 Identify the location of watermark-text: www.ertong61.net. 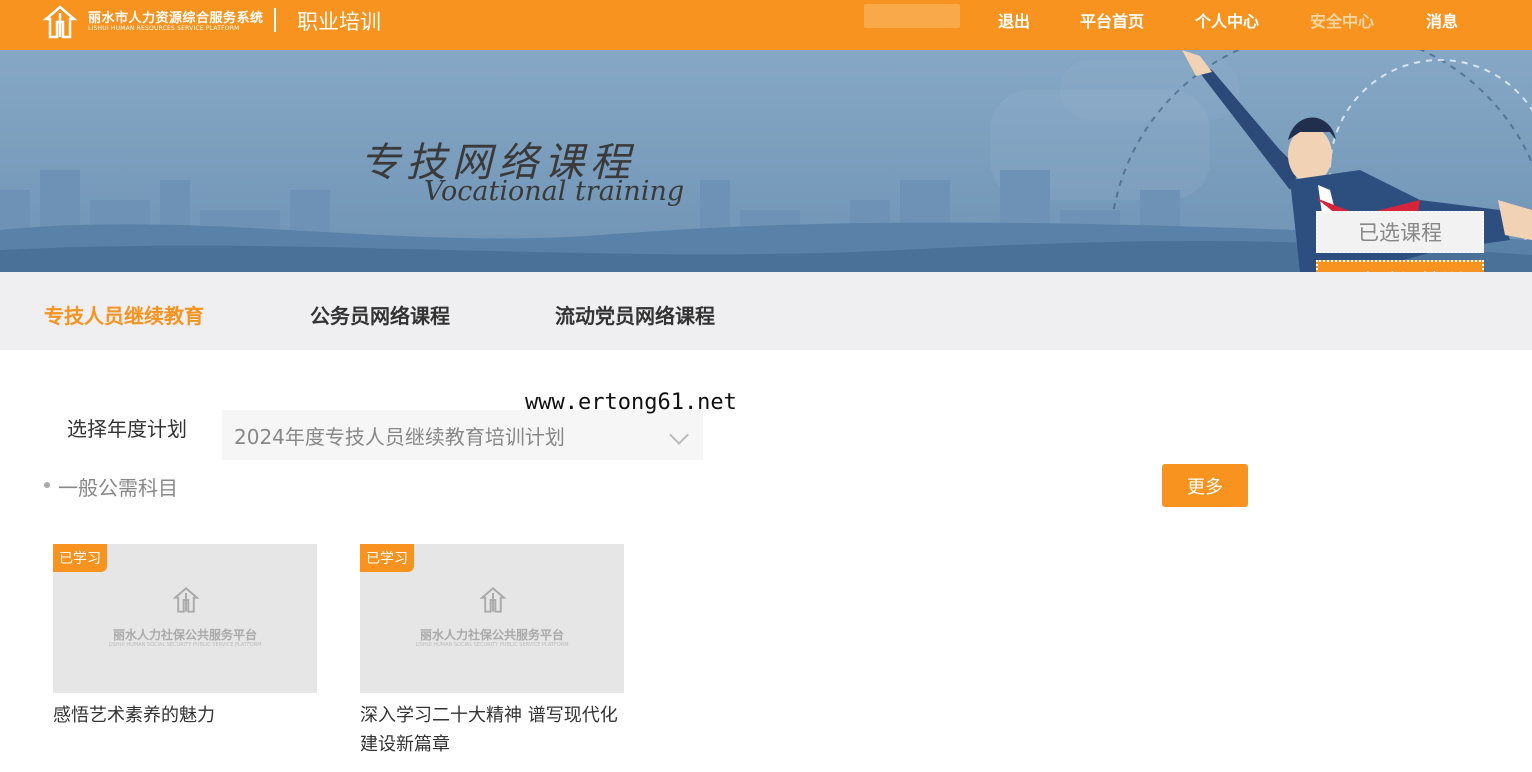
(631, 402).